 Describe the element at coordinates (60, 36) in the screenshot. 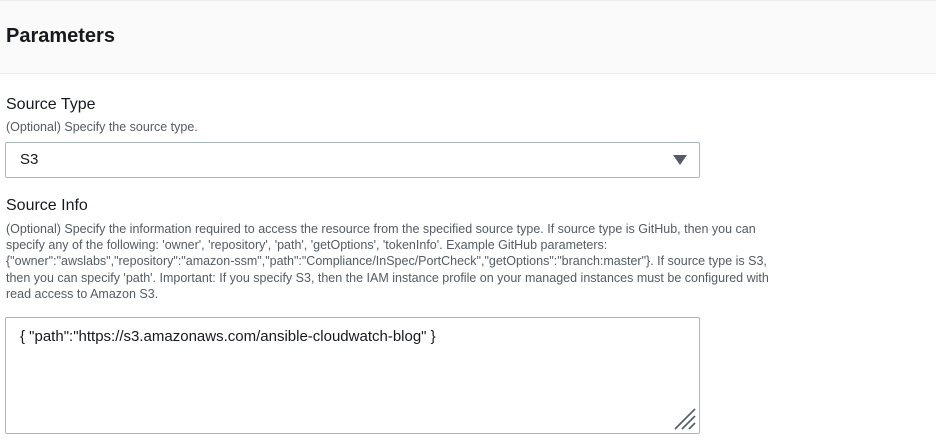

I see `panel-title: Parameters` at that location.